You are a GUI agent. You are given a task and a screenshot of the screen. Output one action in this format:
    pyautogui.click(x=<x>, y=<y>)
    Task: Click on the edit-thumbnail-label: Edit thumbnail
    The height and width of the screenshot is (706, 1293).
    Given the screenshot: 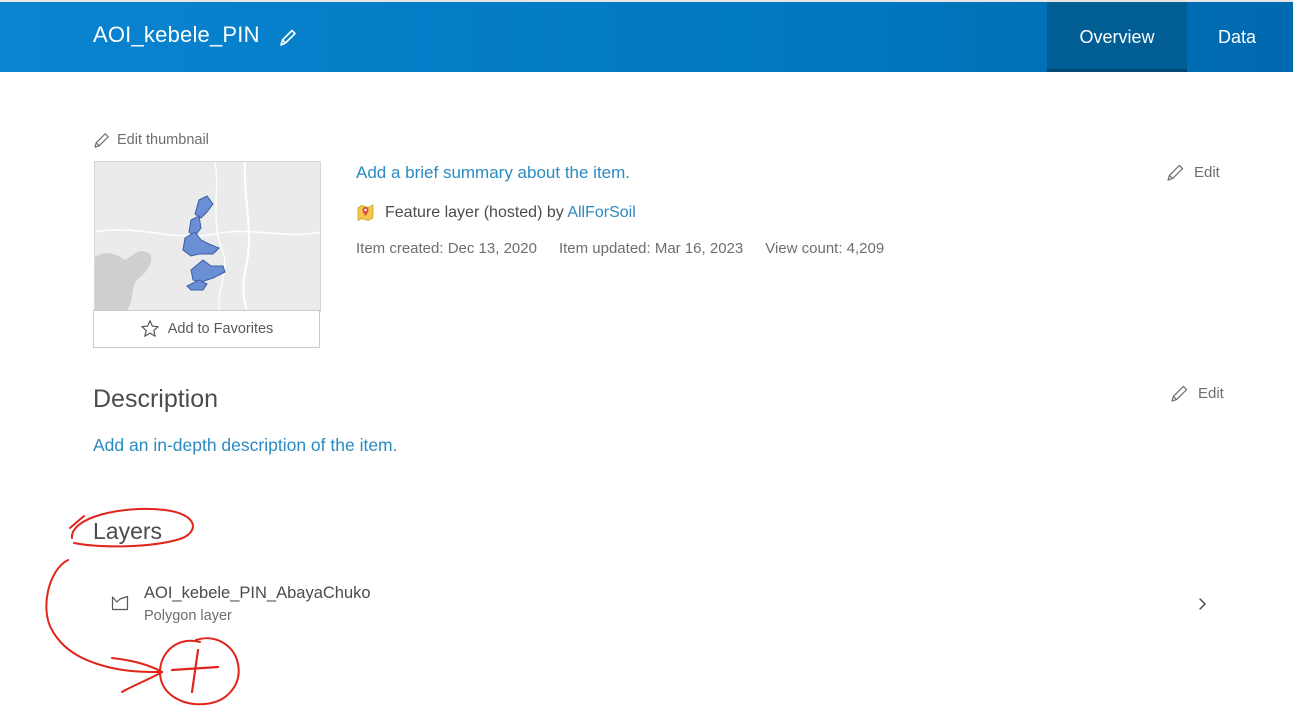 What is the action you would take?
    pyautogui.click(x=163, y=140)
    